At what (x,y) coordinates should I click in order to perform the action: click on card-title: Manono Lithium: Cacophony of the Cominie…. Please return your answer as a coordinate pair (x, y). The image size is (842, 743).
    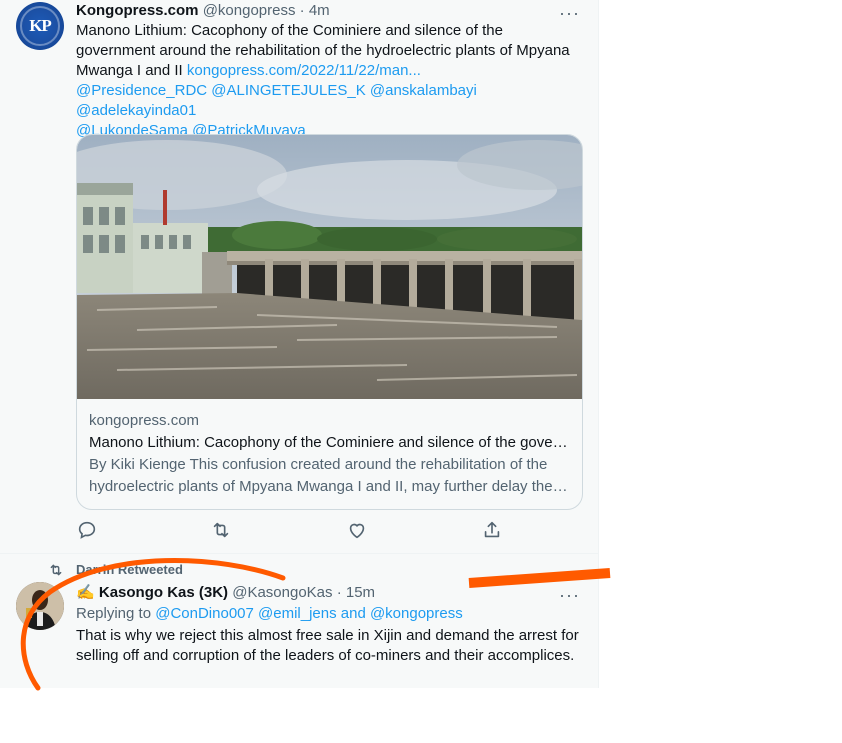
    Looking at the image, I should click on (328, 442).